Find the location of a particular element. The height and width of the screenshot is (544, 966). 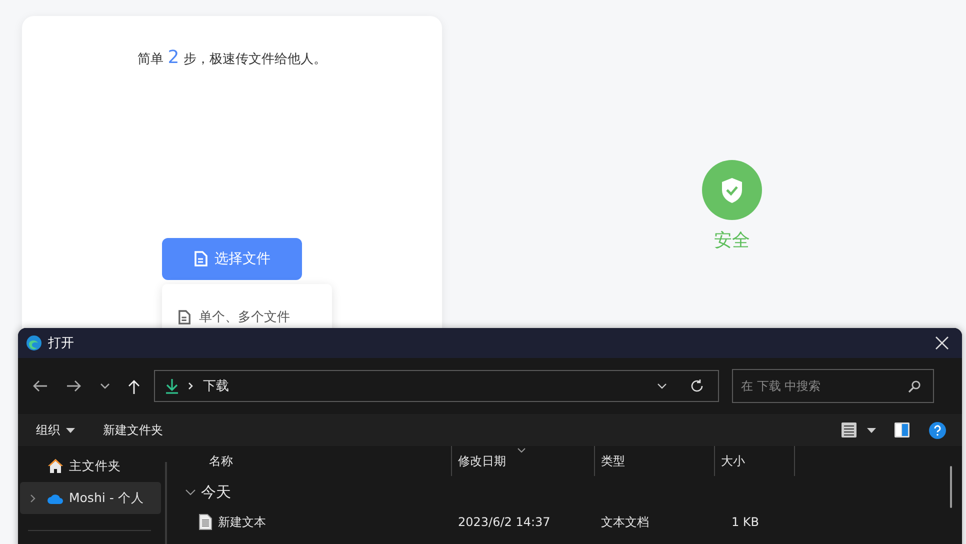

search-icon is located at coordinates (914, 386).